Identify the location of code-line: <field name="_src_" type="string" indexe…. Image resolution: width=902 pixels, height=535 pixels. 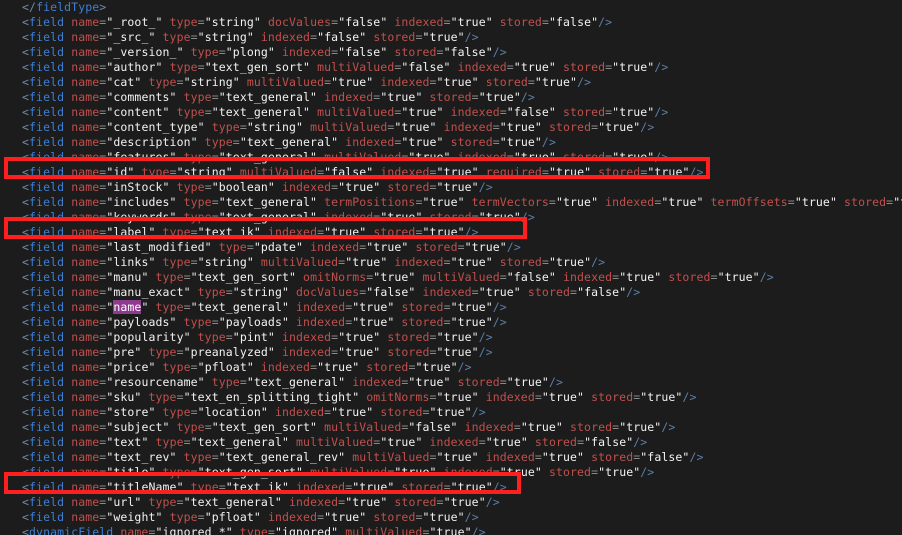
(451, 37).